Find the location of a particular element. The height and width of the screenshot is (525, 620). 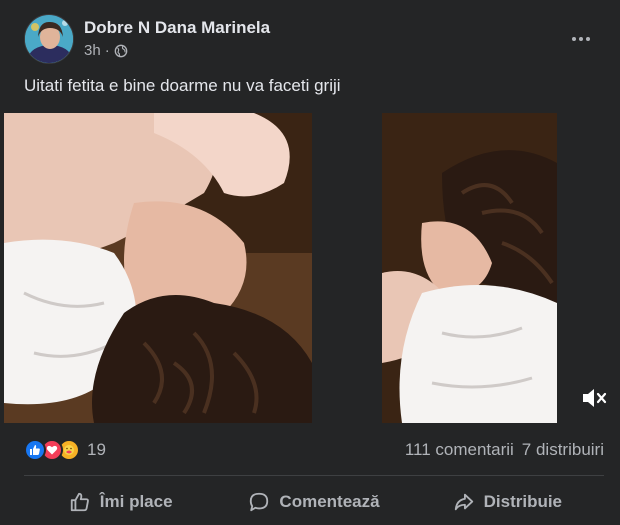

post-time: 3h is located at coordinates (92, 50).